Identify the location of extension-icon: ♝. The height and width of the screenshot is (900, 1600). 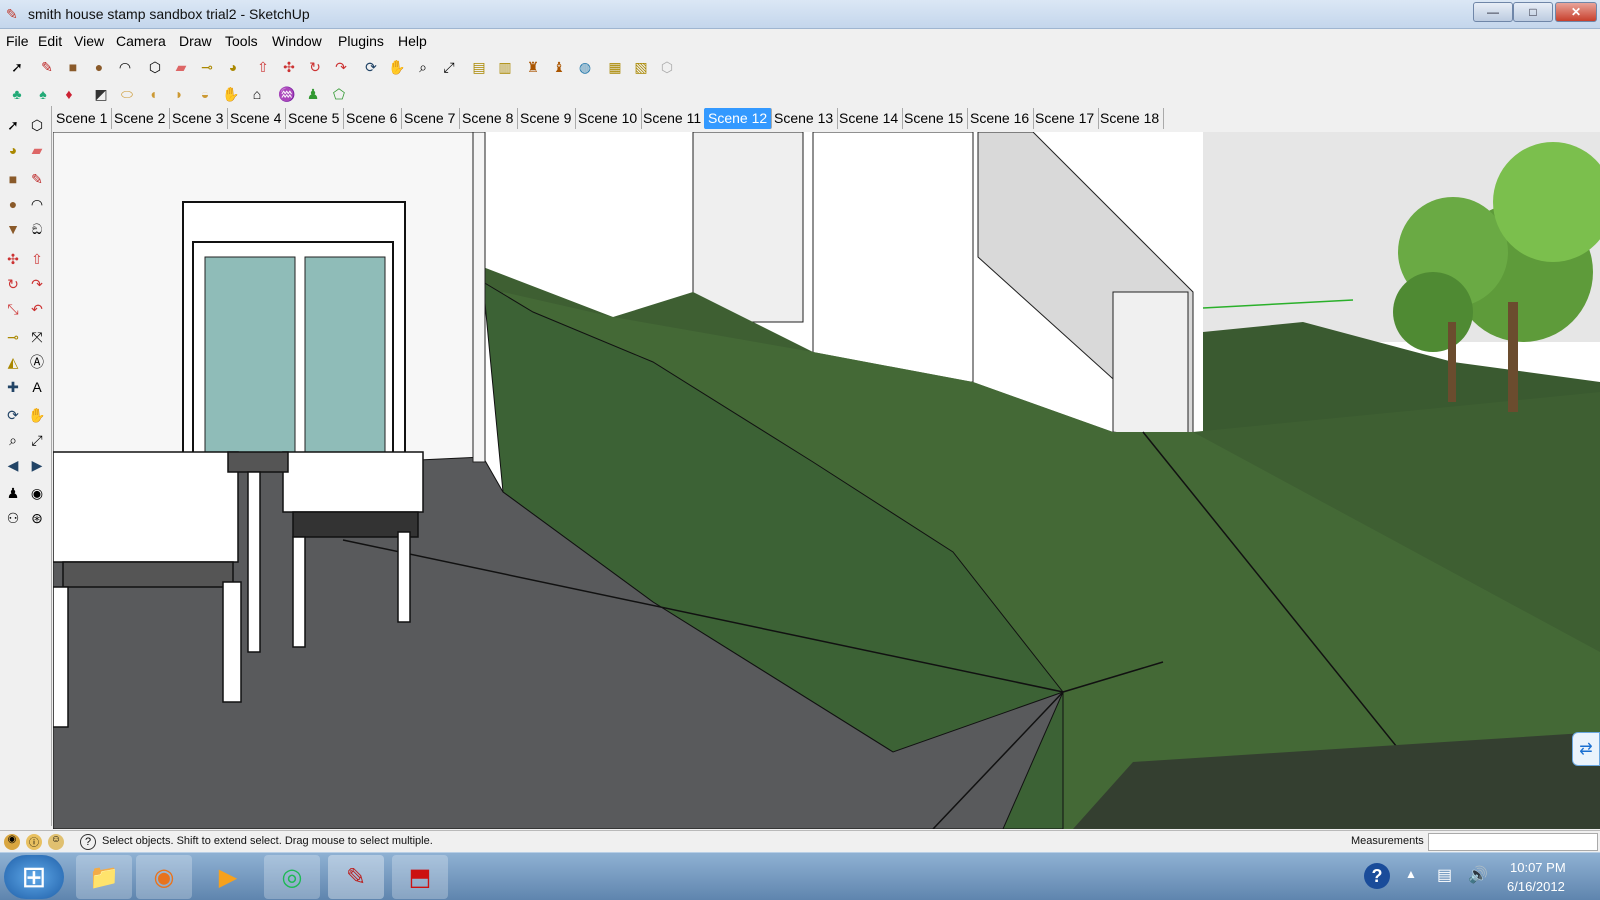
(559, 67).